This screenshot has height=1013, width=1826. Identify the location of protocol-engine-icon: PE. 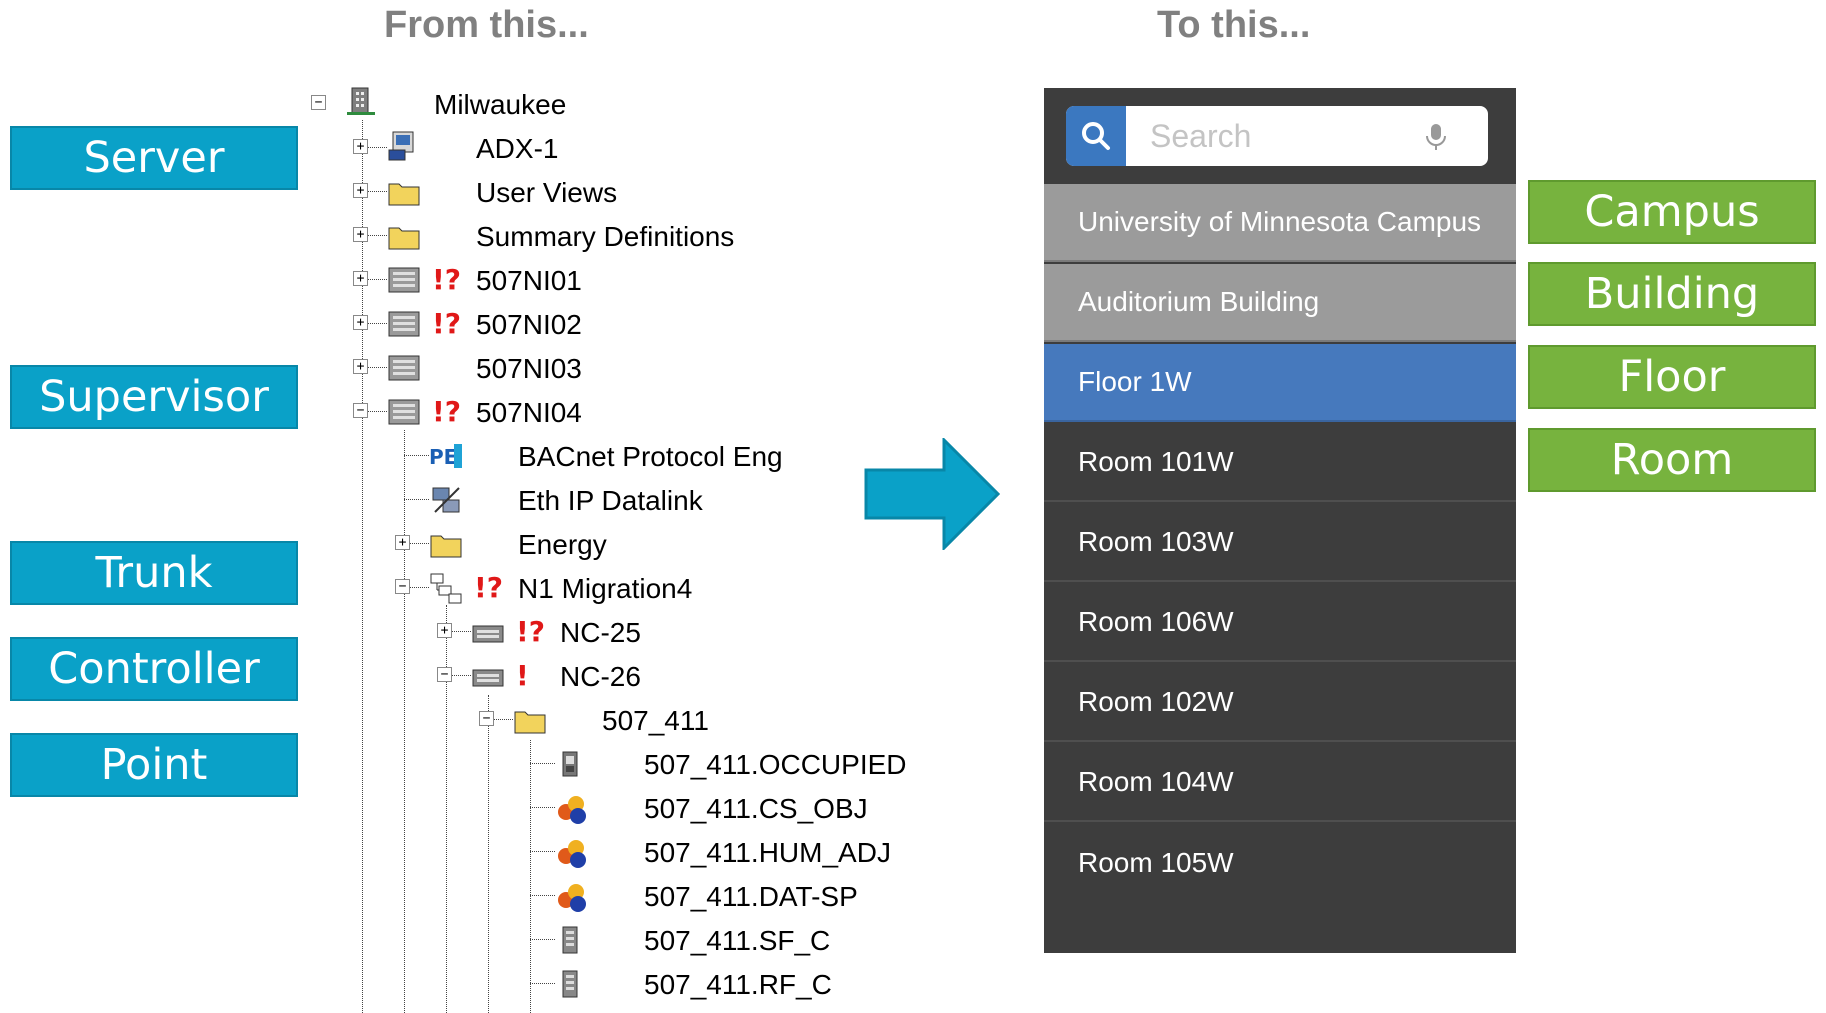
(445, 456).